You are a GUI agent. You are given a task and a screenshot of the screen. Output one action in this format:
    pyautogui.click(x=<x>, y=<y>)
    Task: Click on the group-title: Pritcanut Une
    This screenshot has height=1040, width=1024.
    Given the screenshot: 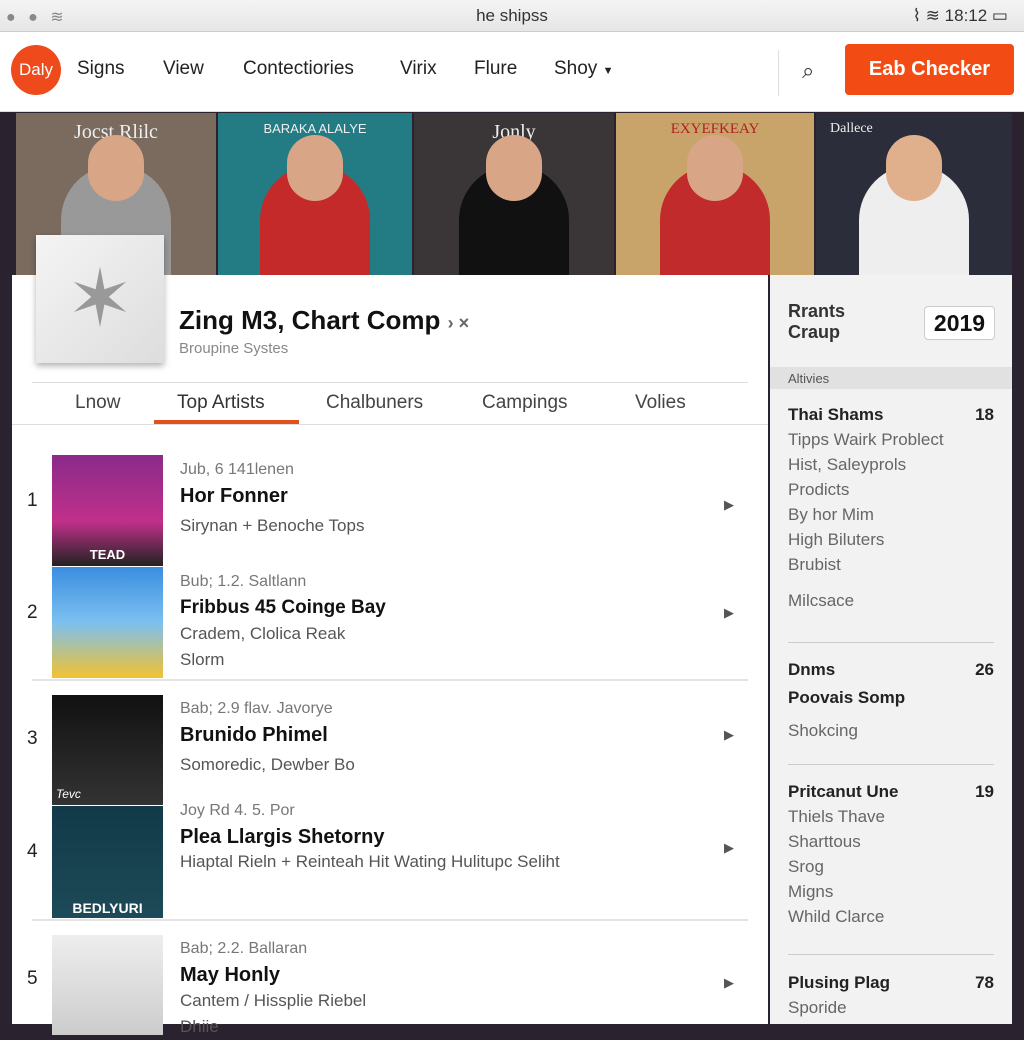 What is the action you would take?
    pyautogui.click(x=843, y=791)
    